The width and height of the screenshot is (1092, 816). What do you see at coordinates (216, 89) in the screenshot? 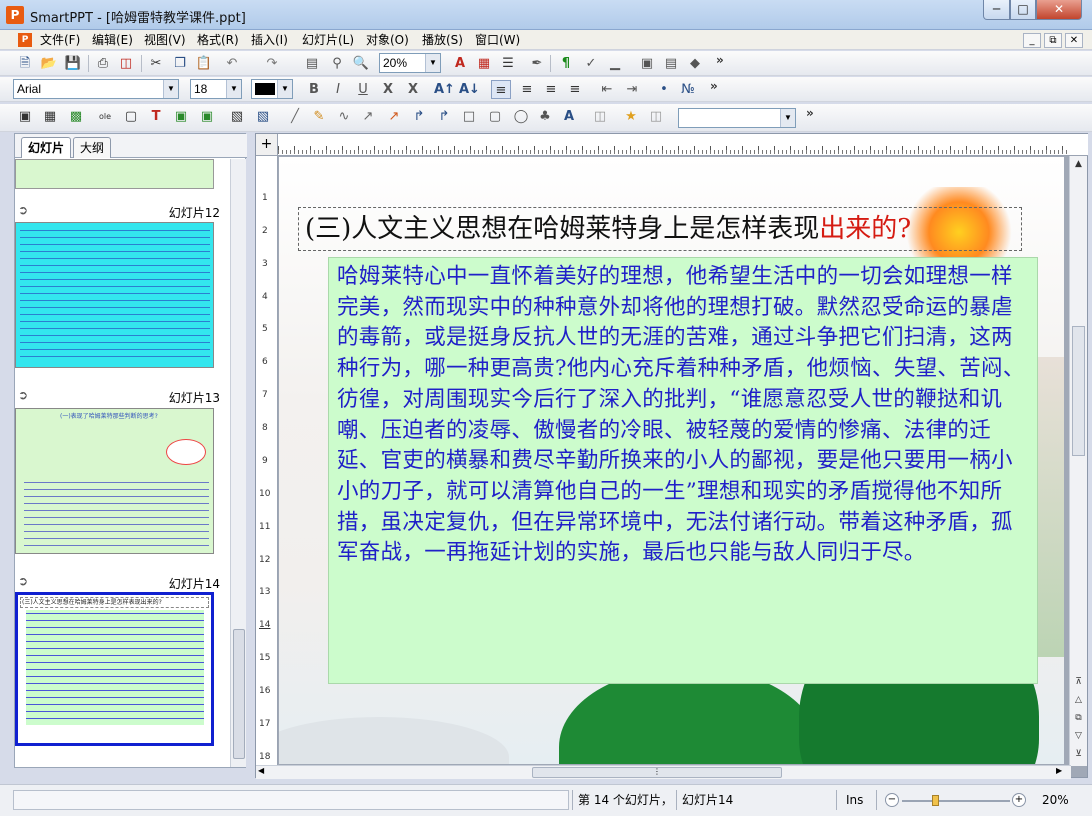
I see `font-size-select: 18 ▼` at bounding box center [216, 89].